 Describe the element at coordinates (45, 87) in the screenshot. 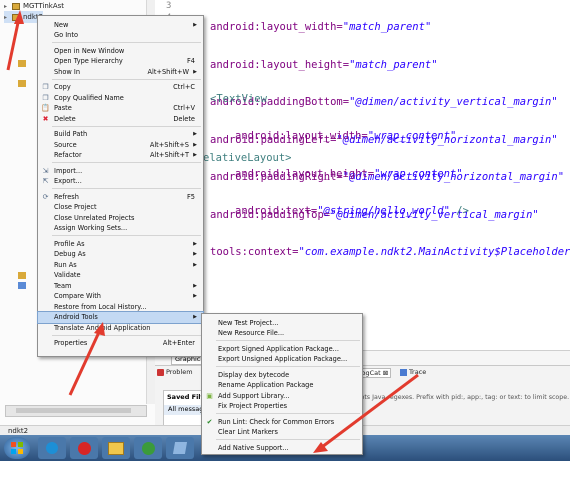

I see `copy-icon: ❐` at that location.